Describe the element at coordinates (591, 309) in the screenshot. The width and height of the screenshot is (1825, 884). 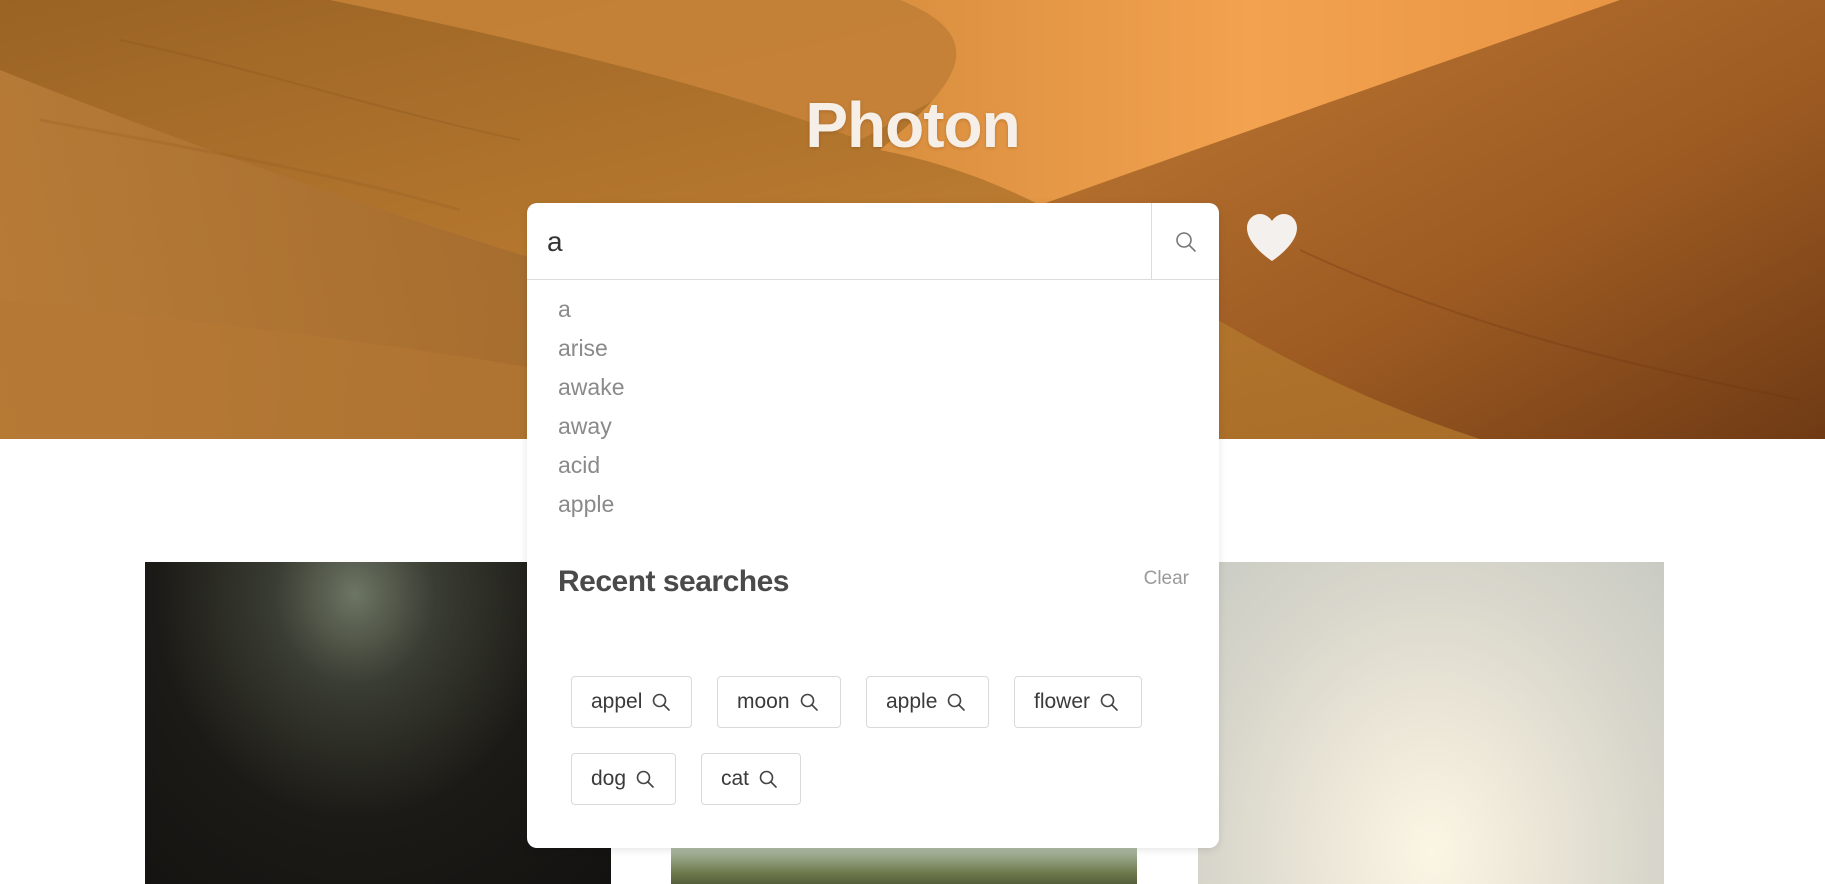
I see `suggestion-item: a` at that location.